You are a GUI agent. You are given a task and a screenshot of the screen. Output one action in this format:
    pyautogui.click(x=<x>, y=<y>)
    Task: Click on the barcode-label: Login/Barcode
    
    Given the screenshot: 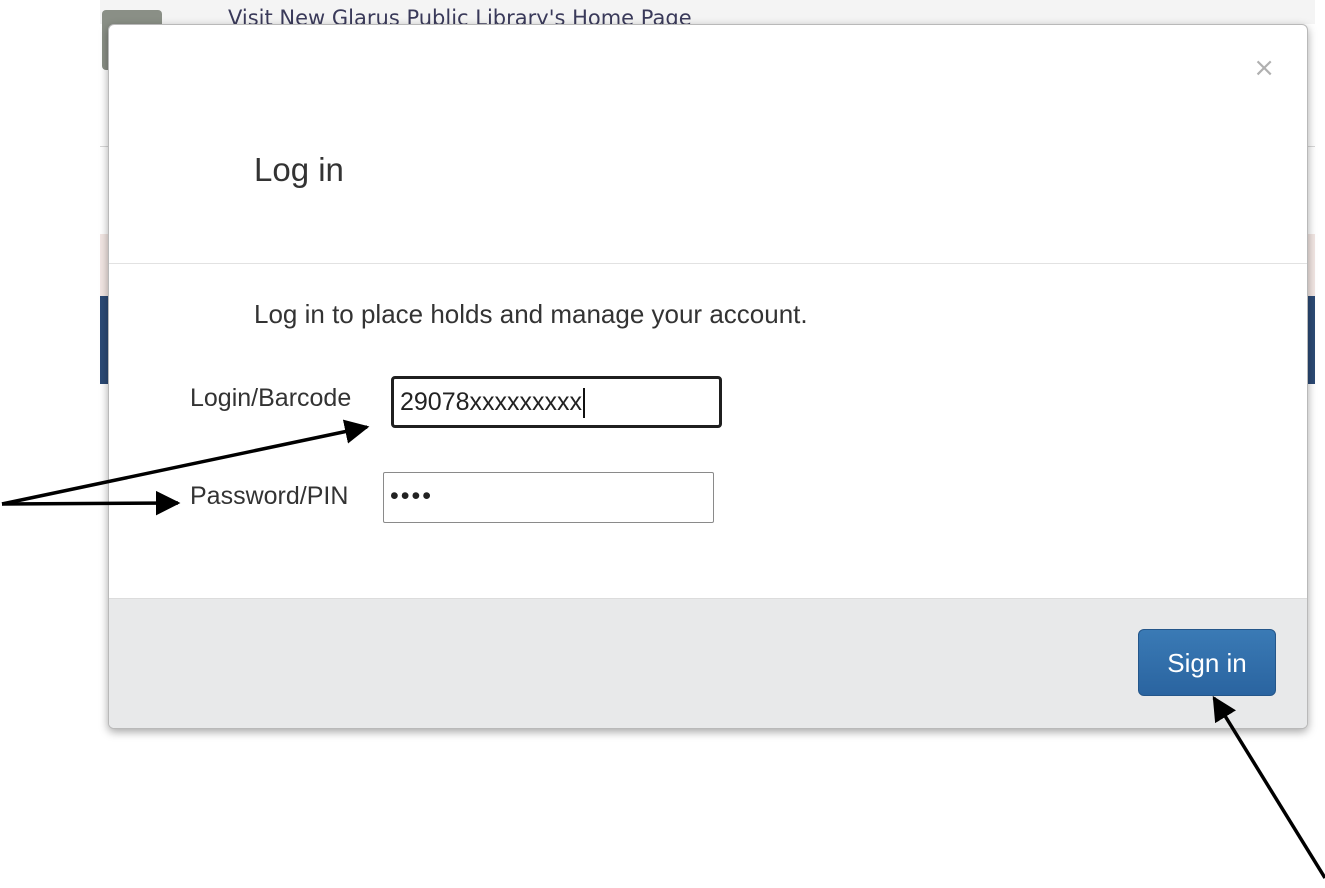 What is the action you would take?
    pyautogui.click(x=271, y=398)
    